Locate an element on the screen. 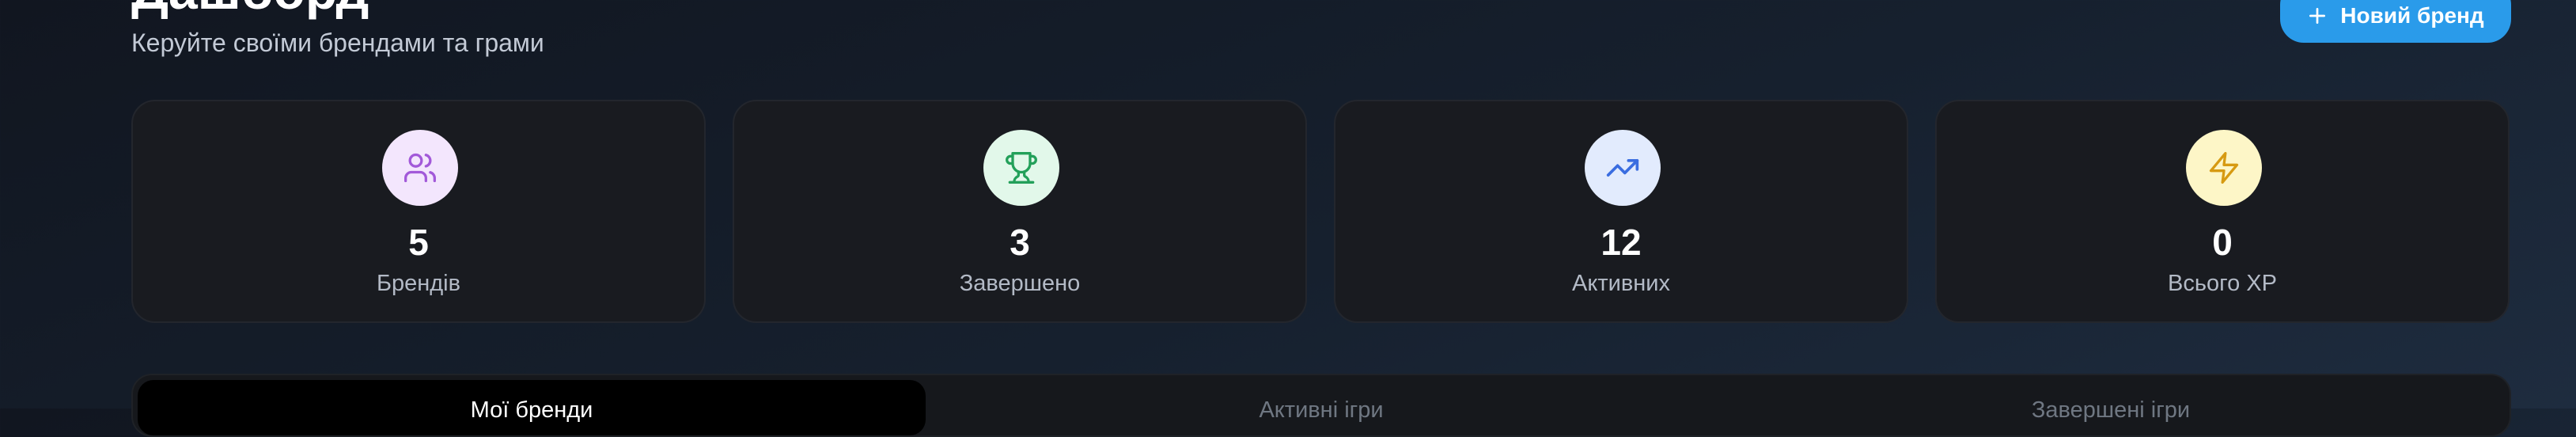 The width and height of the screenshot is (2576, 437). stat-value: 5 is located at coordinates (418, 242).